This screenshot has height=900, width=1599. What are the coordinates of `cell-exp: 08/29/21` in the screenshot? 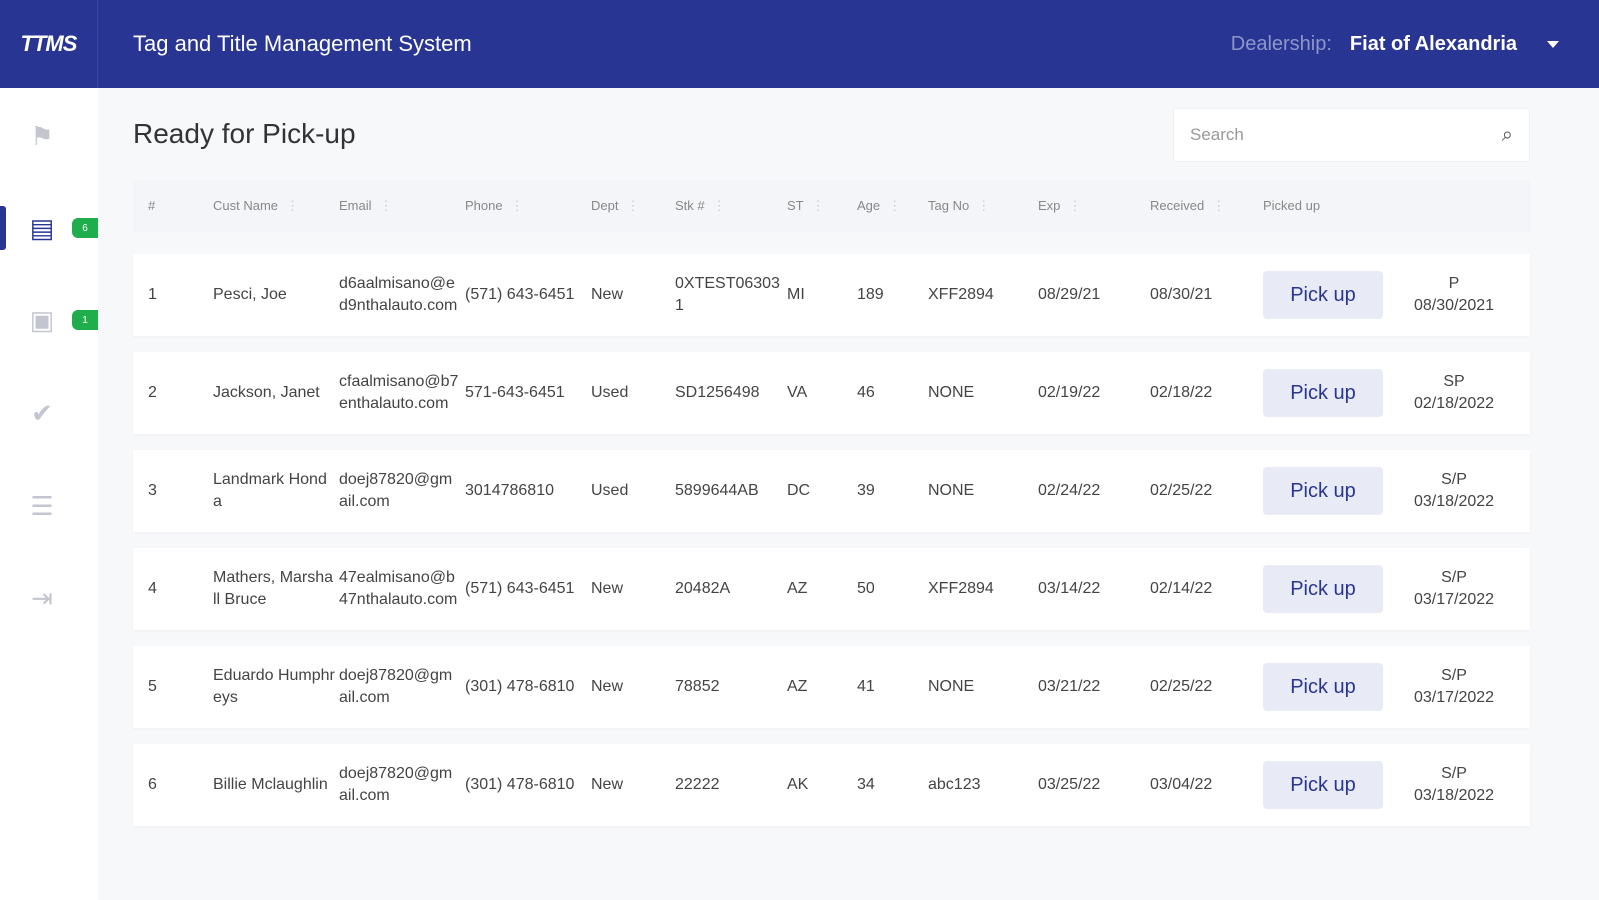 It's located at (1069, 294).